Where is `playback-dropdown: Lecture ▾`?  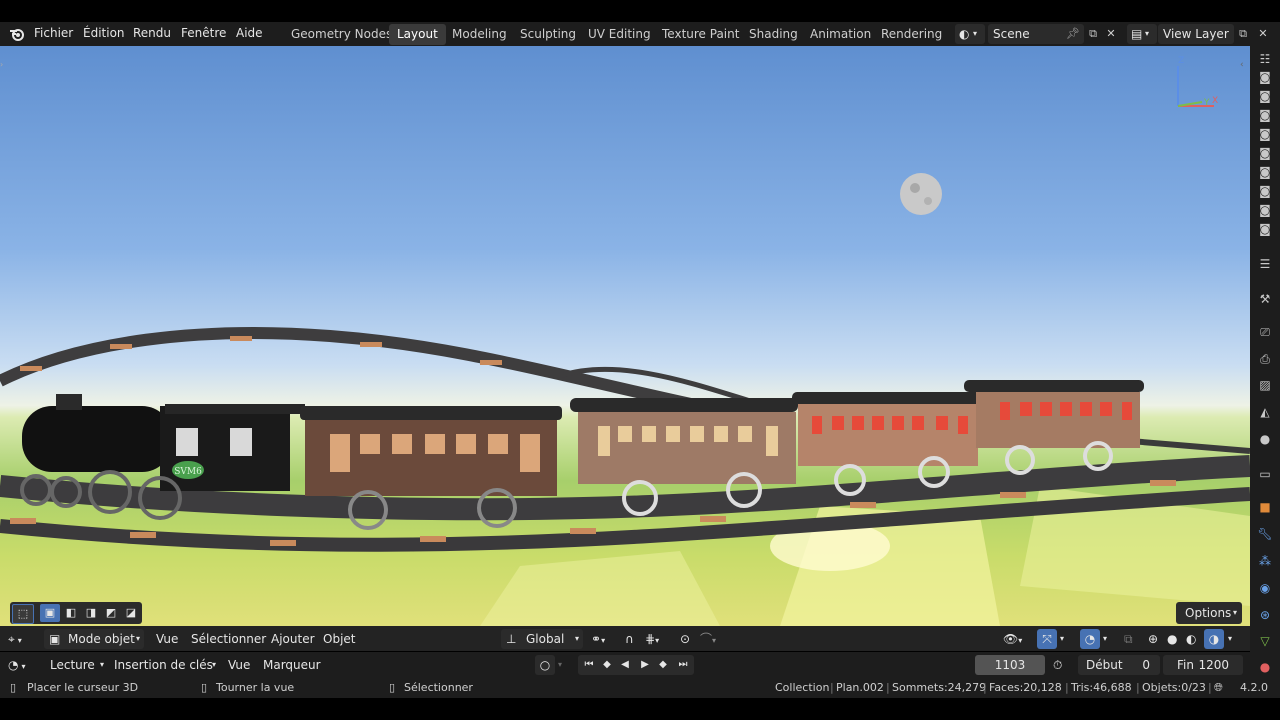 playback-dropdown: Lecture ▾ is located at coordinates (76, 665).